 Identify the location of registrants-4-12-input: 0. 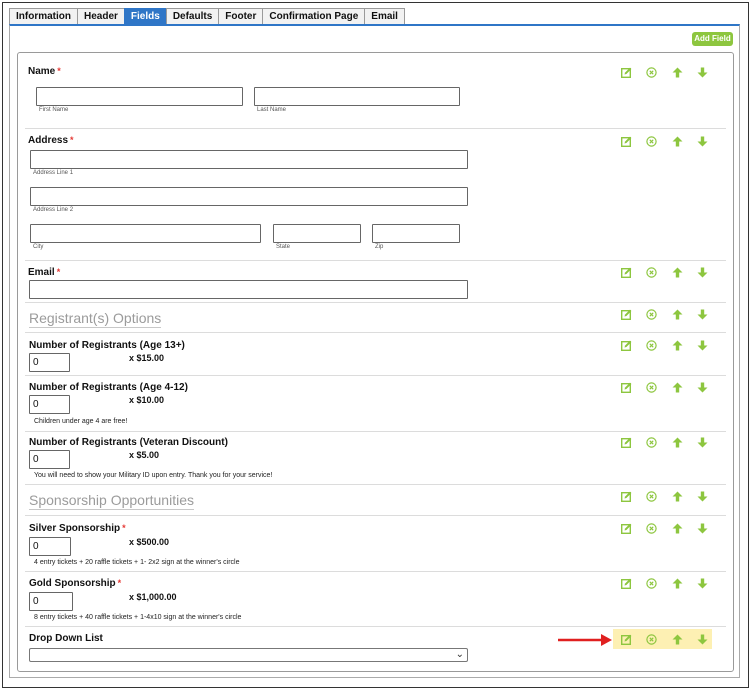
(49, 404).